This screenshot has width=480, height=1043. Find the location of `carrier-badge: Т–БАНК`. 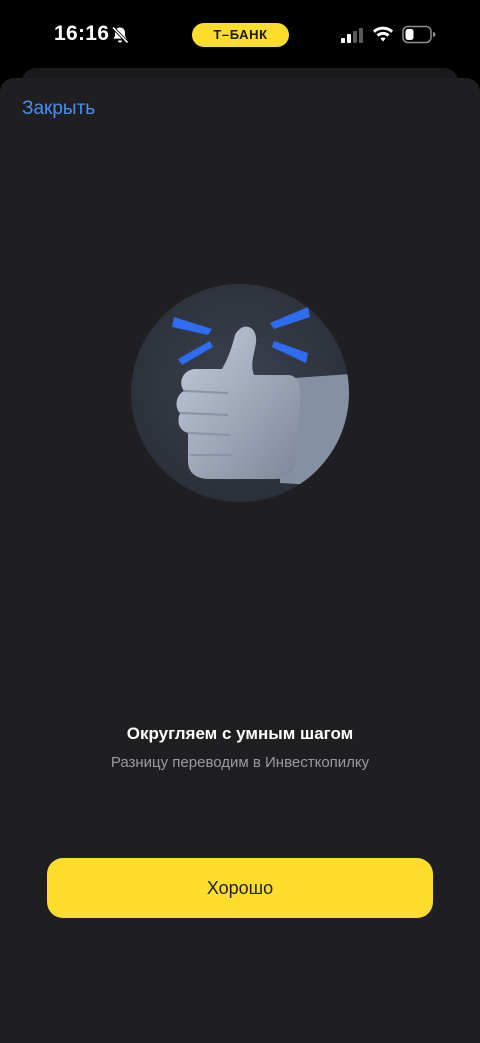

carrier-badge: Т–БАНК is located at coordinates (240, 35).